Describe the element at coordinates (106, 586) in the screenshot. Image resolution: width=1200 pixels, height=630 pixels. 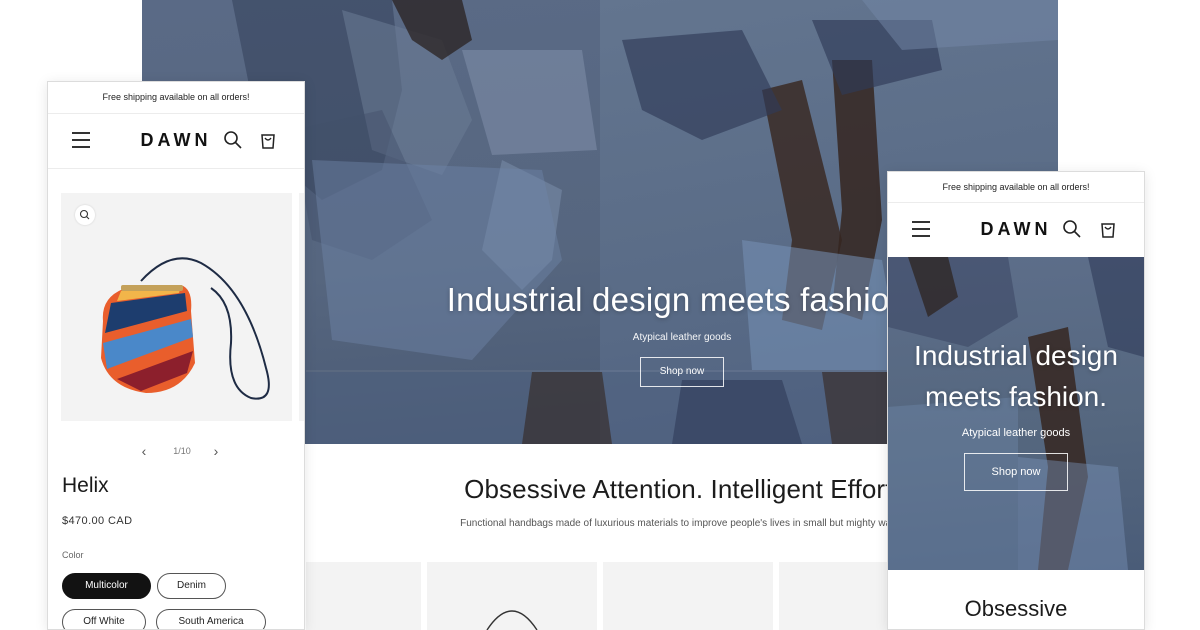
I see `color-option-multicolor: Multicolor` at that location.